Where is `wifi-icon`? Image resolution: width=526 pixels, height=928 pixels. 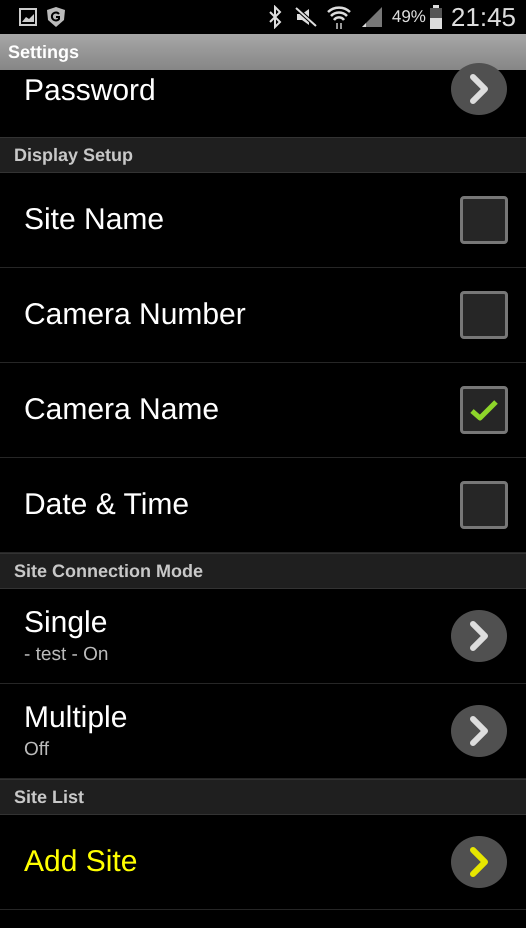
wifi-icon is located at coordinates (339, 17).